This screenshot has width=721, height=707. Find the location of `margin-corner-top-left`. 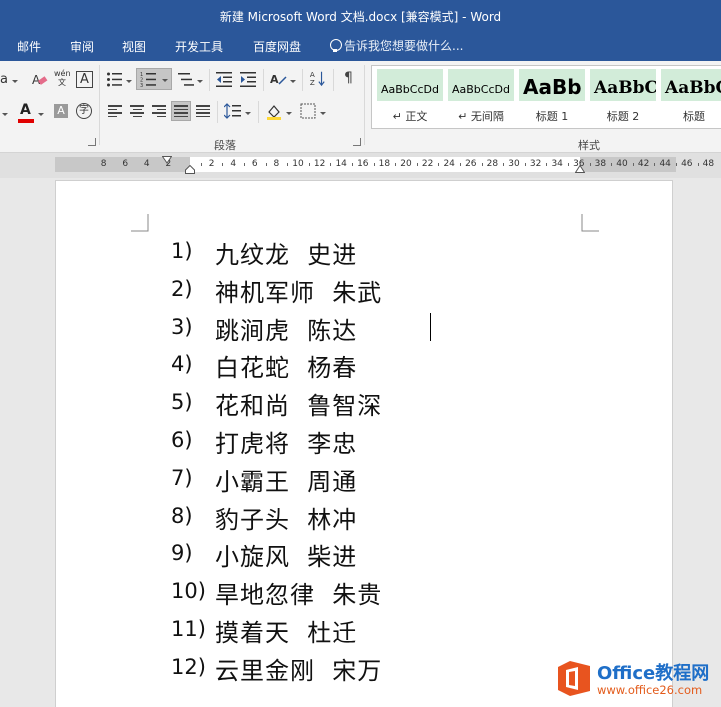

margin-corner-top-left is located at coordinates (140, 223).